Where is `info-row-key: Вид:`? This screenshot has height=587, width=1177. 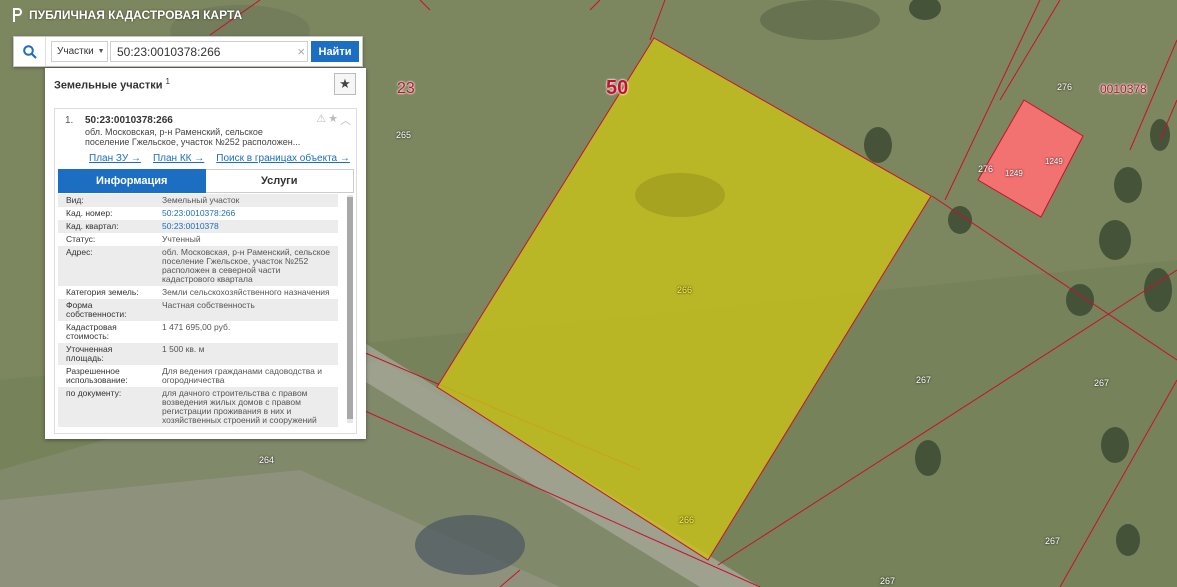
info-row-key: Вид: is located at coordinates (75, 200).